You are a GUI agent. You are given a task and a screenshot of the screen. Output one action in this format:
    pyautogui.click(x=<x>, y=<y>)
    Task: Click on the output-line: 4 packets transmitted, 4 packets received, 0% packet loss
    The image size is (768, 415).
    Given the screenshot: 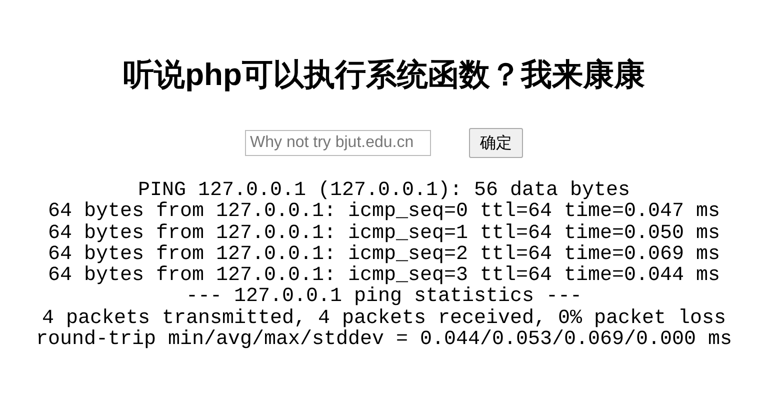 What is the action you would take?
    pyautogui.click(x=384, y=319)
    